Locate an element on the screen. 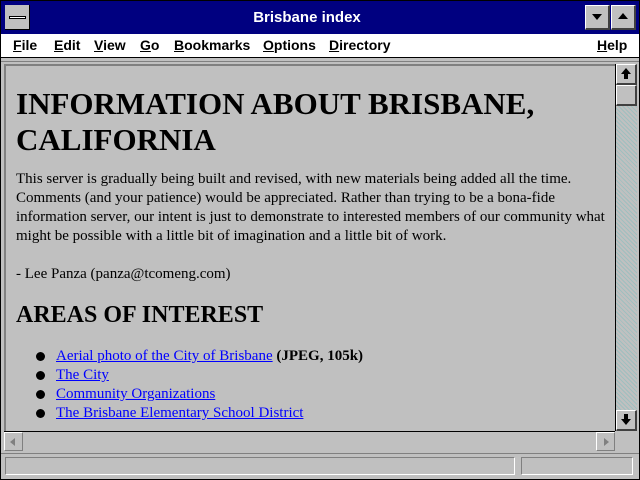 This screenshot has height=480, width=640. link-community-organizations: Community Organizations is located at coordinates (135, 394).